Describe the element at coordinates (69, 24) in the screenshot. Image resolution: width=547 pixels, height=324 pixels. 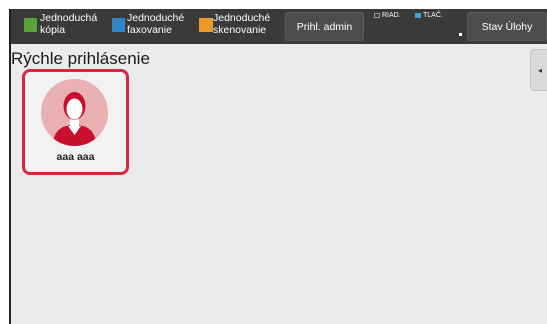
I see `easy-copy-label: Jednoduchá kópia` at that location.